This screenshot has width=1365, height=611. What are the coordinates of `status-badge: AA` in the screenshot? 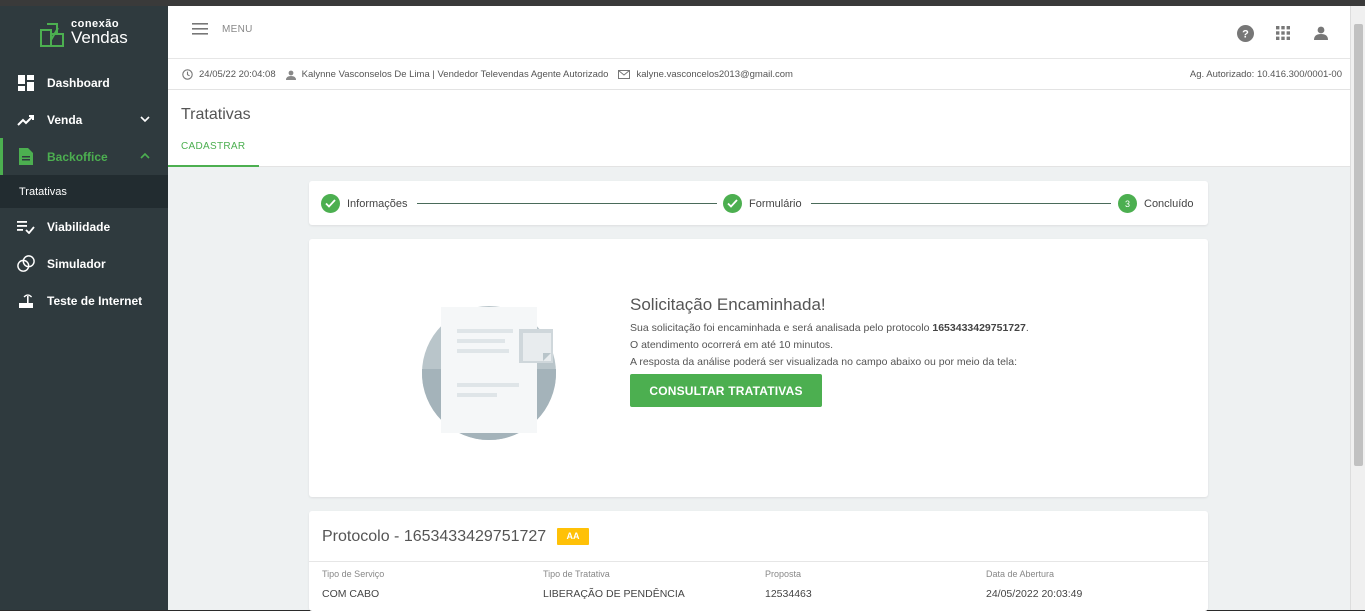 It's located at (573, 536).